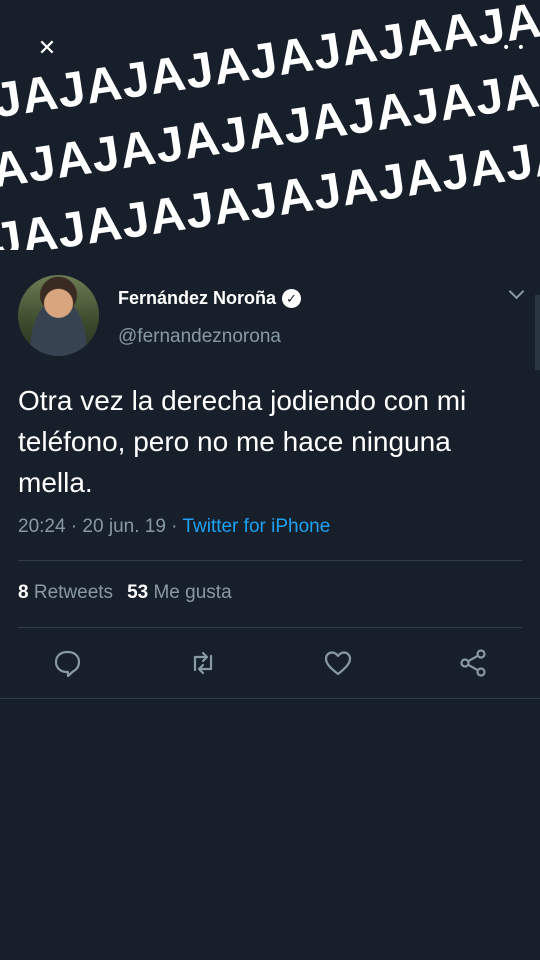 This screenshot has width=540, height=960. What do you see at coordinates (190, 592) in the screenshot?
I see `likes-label: Me gusta` at bounding box center [190, 592].